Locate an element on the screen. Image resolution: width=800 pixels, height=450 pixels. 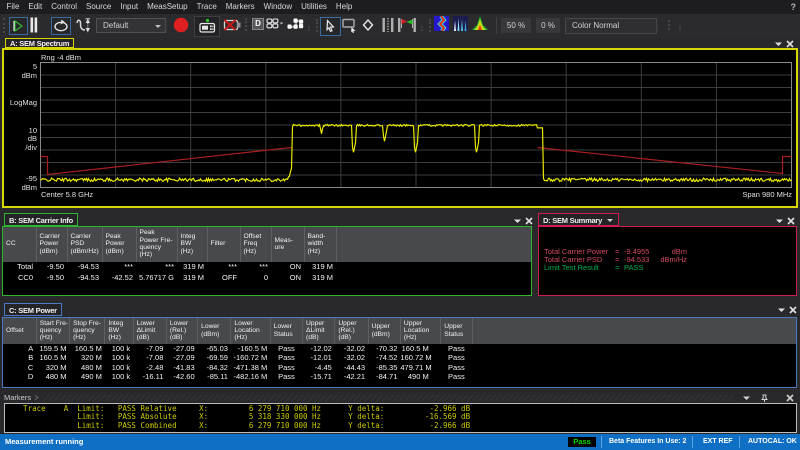
status-beta-features: Beta Features In Use: 2 is located at coordinates (647, 442).